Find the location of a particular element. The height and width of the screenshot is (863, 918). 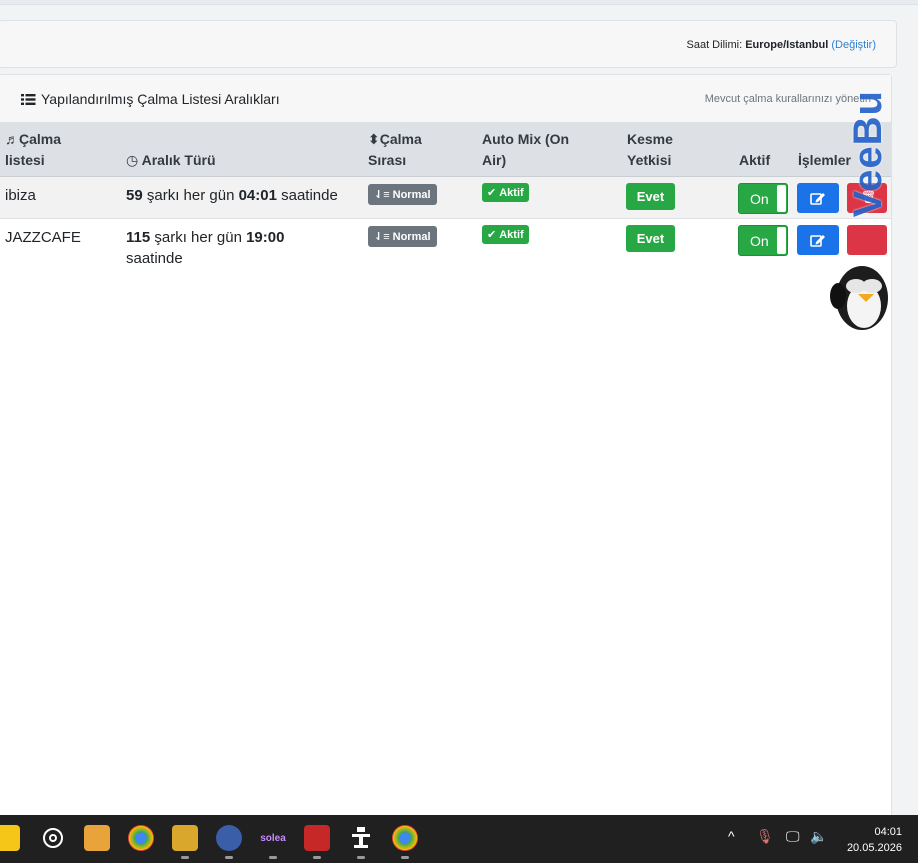

card-title: Yapılandırılmış Çalma Listesi Aralıkları is located at coordinates (150, 99).